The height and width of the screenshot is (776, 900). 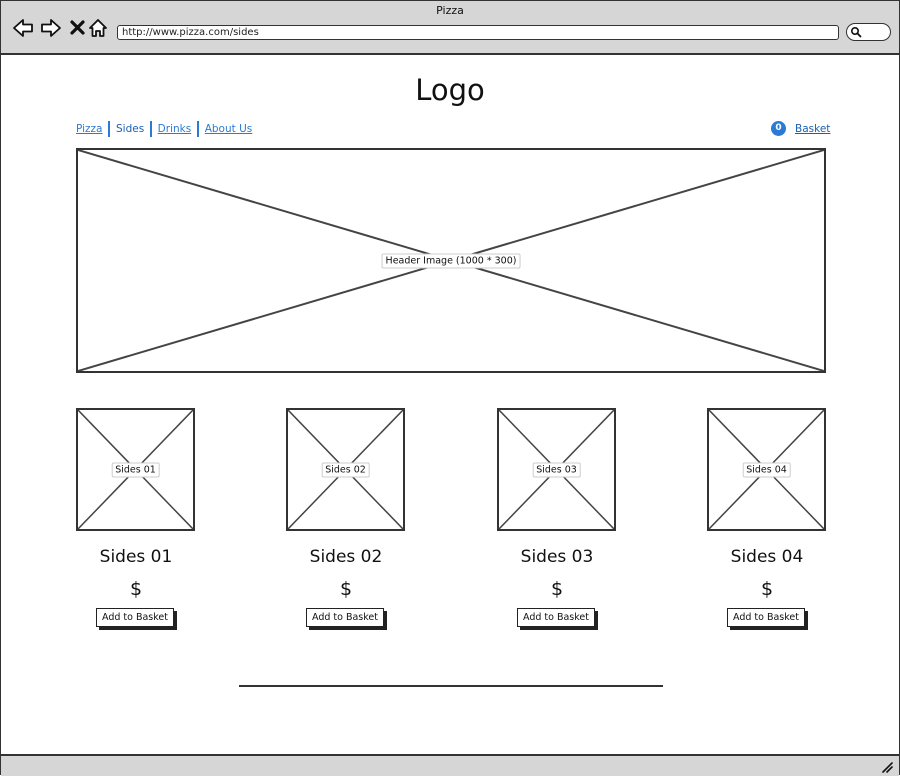 I want to click on nav-item-sides: Sides, so click(x=130, y=129).